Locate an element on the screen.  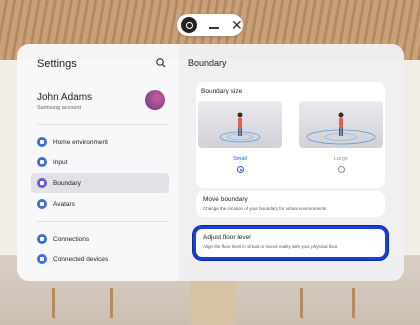
sidebar-item-label: Home environment is located at coordinates (80, 142).